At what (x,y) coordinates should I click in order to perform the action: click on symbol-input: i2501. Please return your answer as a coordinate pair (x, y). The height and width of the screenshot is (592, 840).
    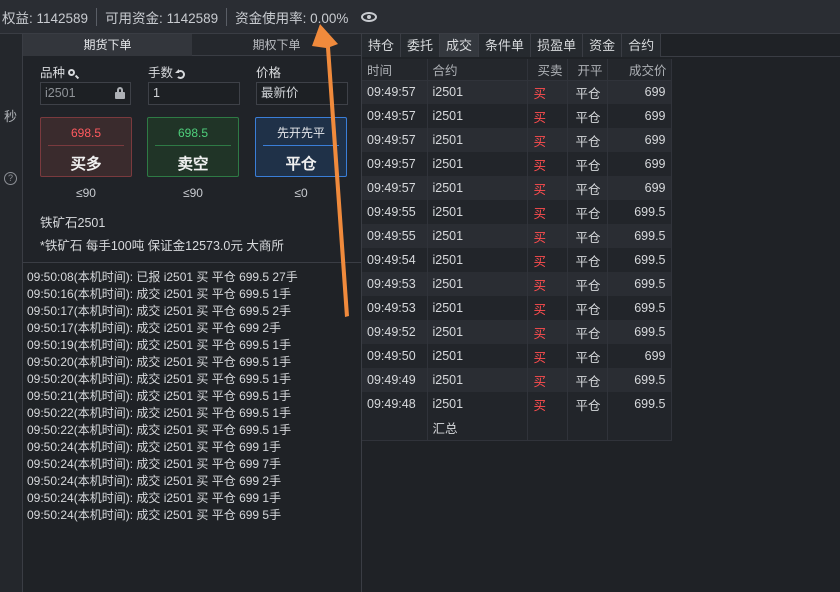
    Looking at the image, I should click on (85, 93).